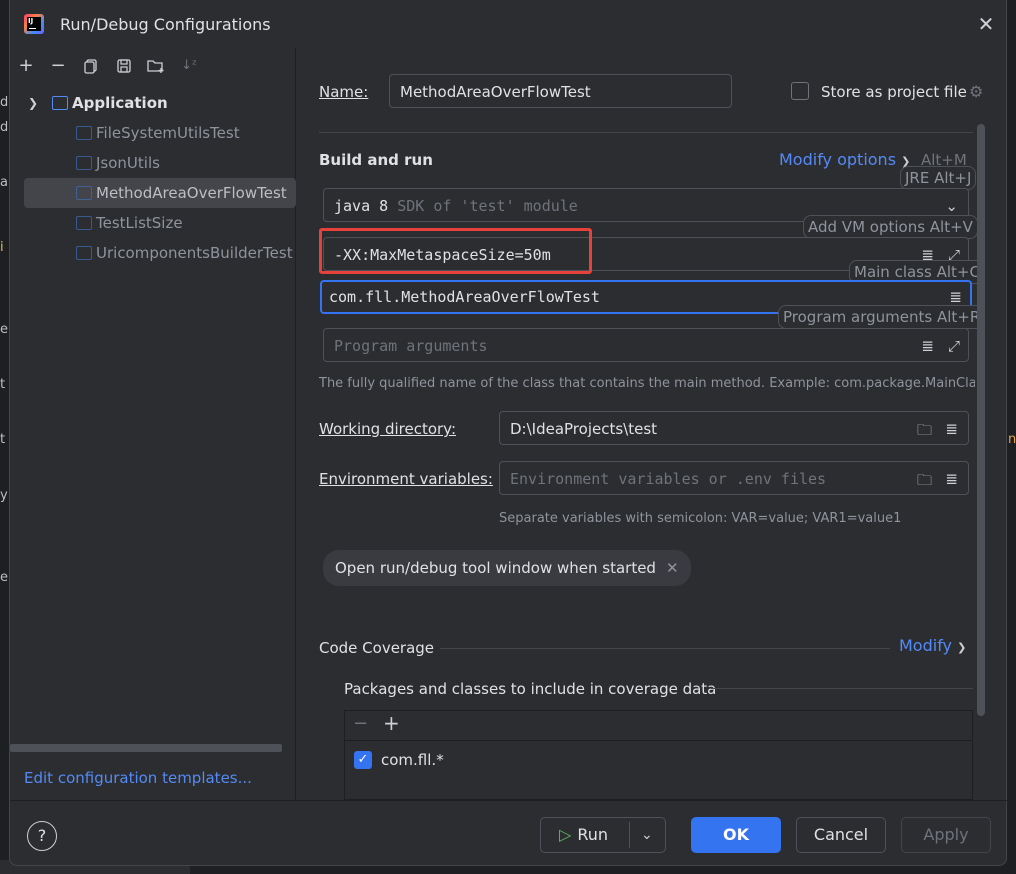 This screenshot has height=874, width=1016. Describe the element at coordinates (388, 429) in the screenshot. I see `working-directory-label: Working directory:` at that location.